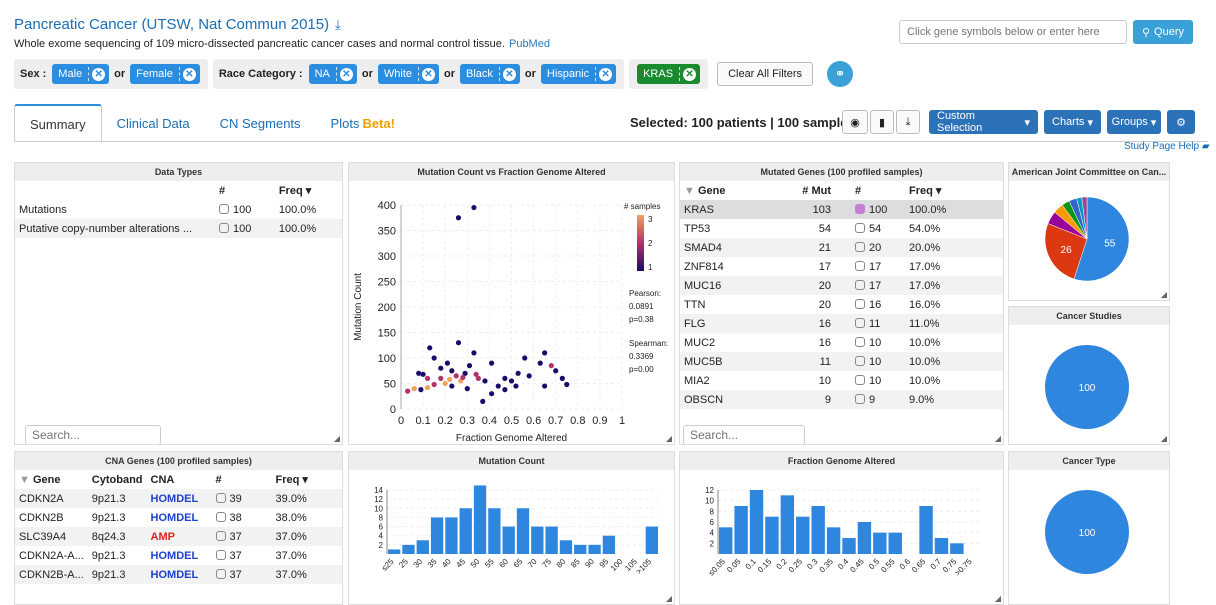 The image size is (1216, 605). I want to click on gene-name: KRAS, so click(735, 209).